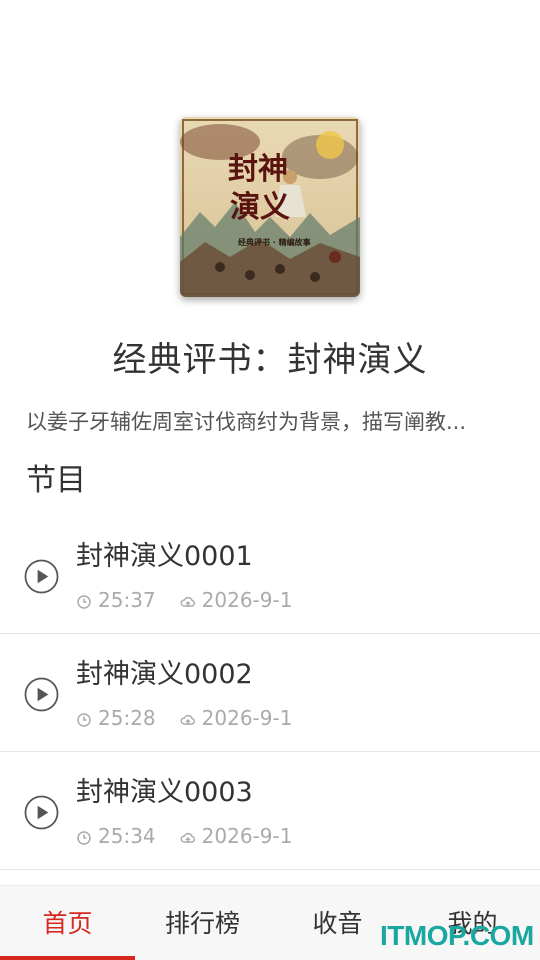 This screenshot has height=960, width=540. I want to click on album-cover-art: 封神 演义 经典评书 · 精编故事, so click(270, 207).